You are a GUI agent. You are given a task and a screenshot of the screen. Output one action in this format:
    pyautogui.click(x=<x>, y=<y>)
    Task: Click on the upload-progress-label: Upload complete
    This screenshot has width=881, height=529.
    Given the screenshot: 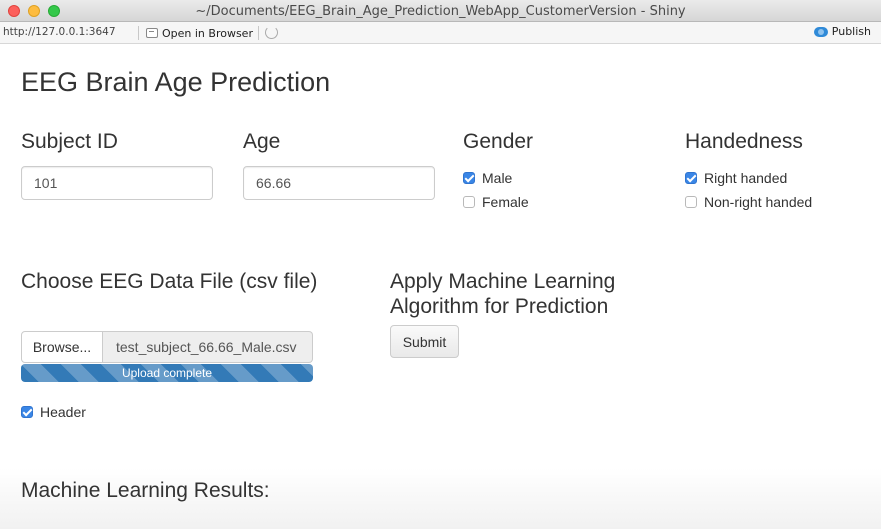 What is the action you would take?
    pyautogui.click(x=167, y=373)
    